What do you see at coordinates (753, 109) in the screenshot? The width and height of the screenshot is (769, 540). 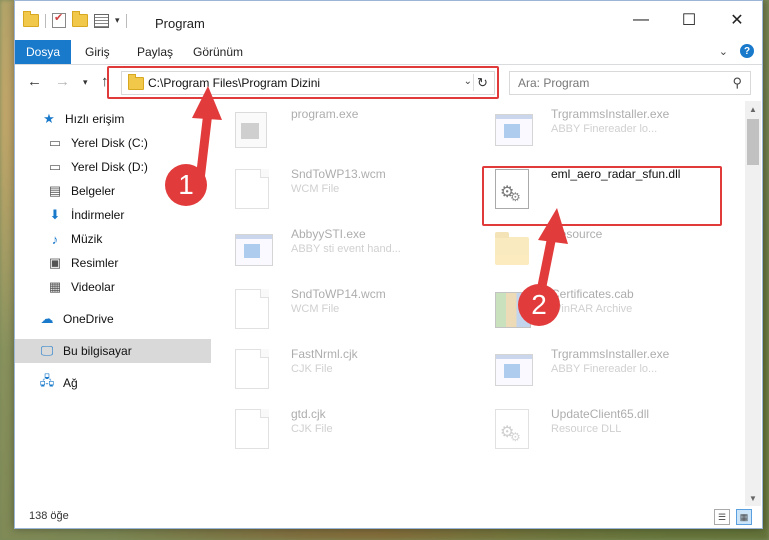 I see `scroll-up-icon: ▲` at bounding box center [753, 109].